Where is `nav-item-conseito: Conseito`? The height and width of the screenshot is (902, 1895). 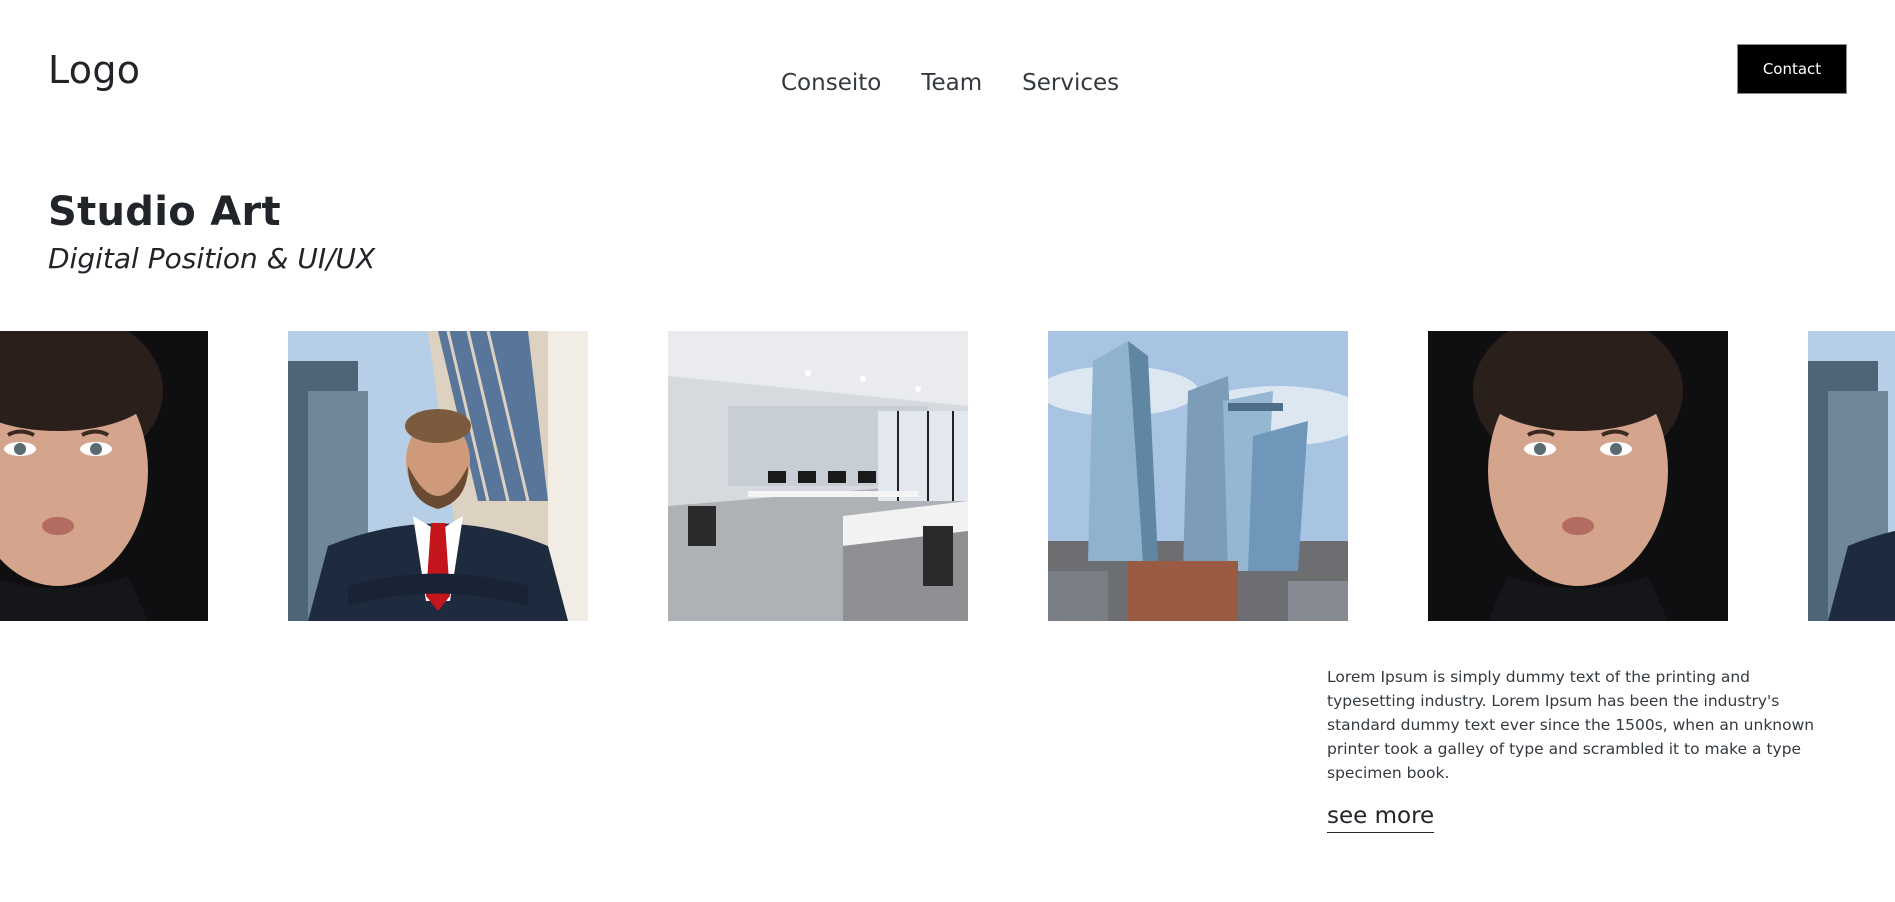 nav-item-conseito: Conseito is located at coordinates (831, 83).